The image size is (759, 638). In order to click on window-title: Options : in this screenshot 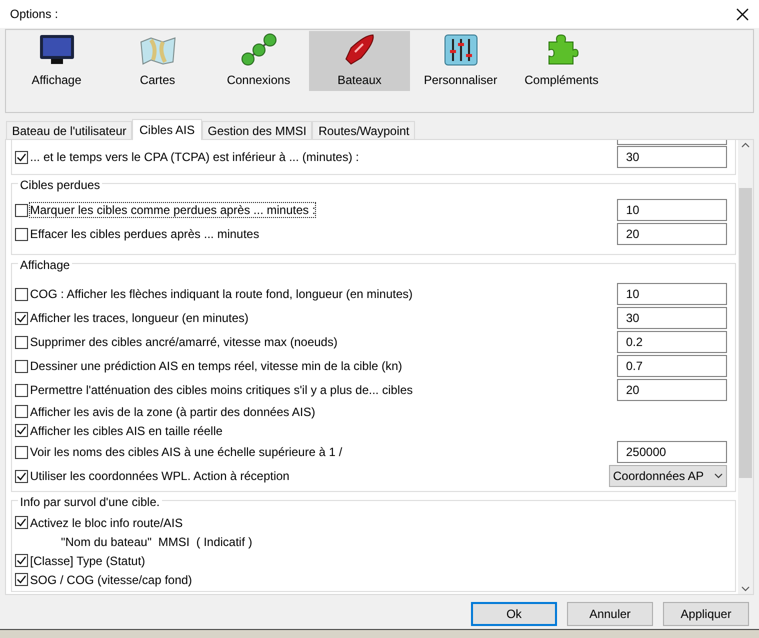, I will do `click(34, 14)`.